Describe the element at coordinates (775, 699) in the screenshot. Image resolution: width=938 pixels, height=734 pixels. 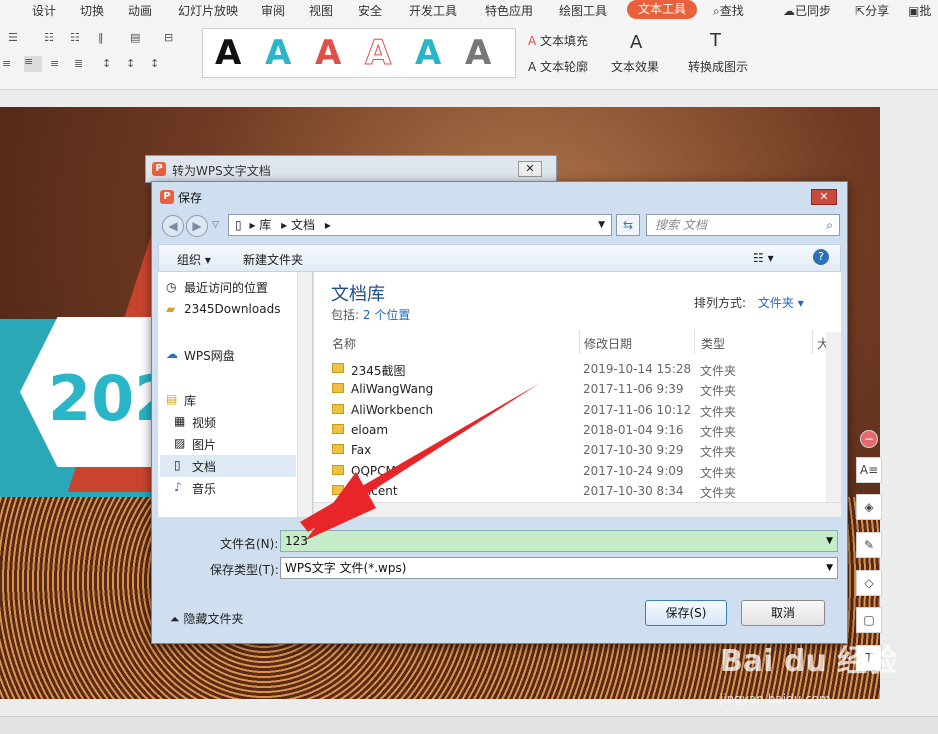
I see `baidu-watermark-url: jingyan.baidu.com` at that location.